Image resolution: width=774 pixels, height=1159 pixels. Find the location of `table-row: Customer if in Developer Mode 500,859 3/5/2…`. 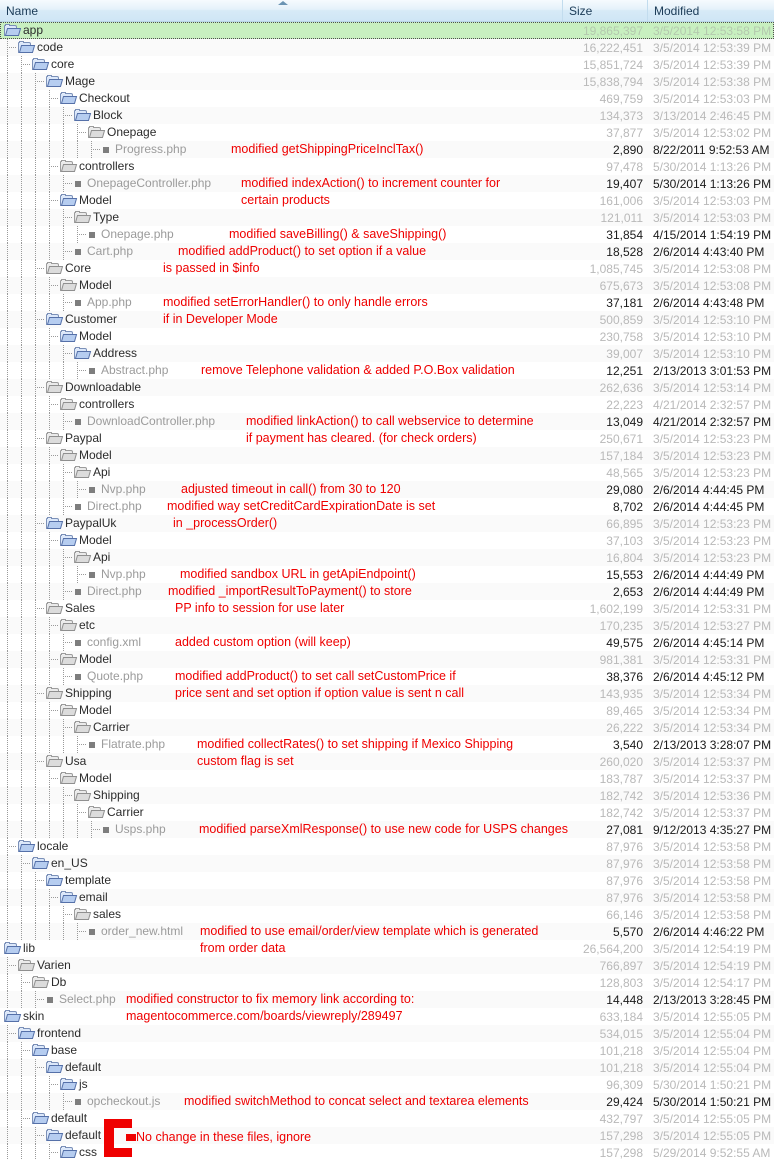

table-row: Customer if in Developer Mode 500,859 3/5/2… is located at coordinates (387, 319).